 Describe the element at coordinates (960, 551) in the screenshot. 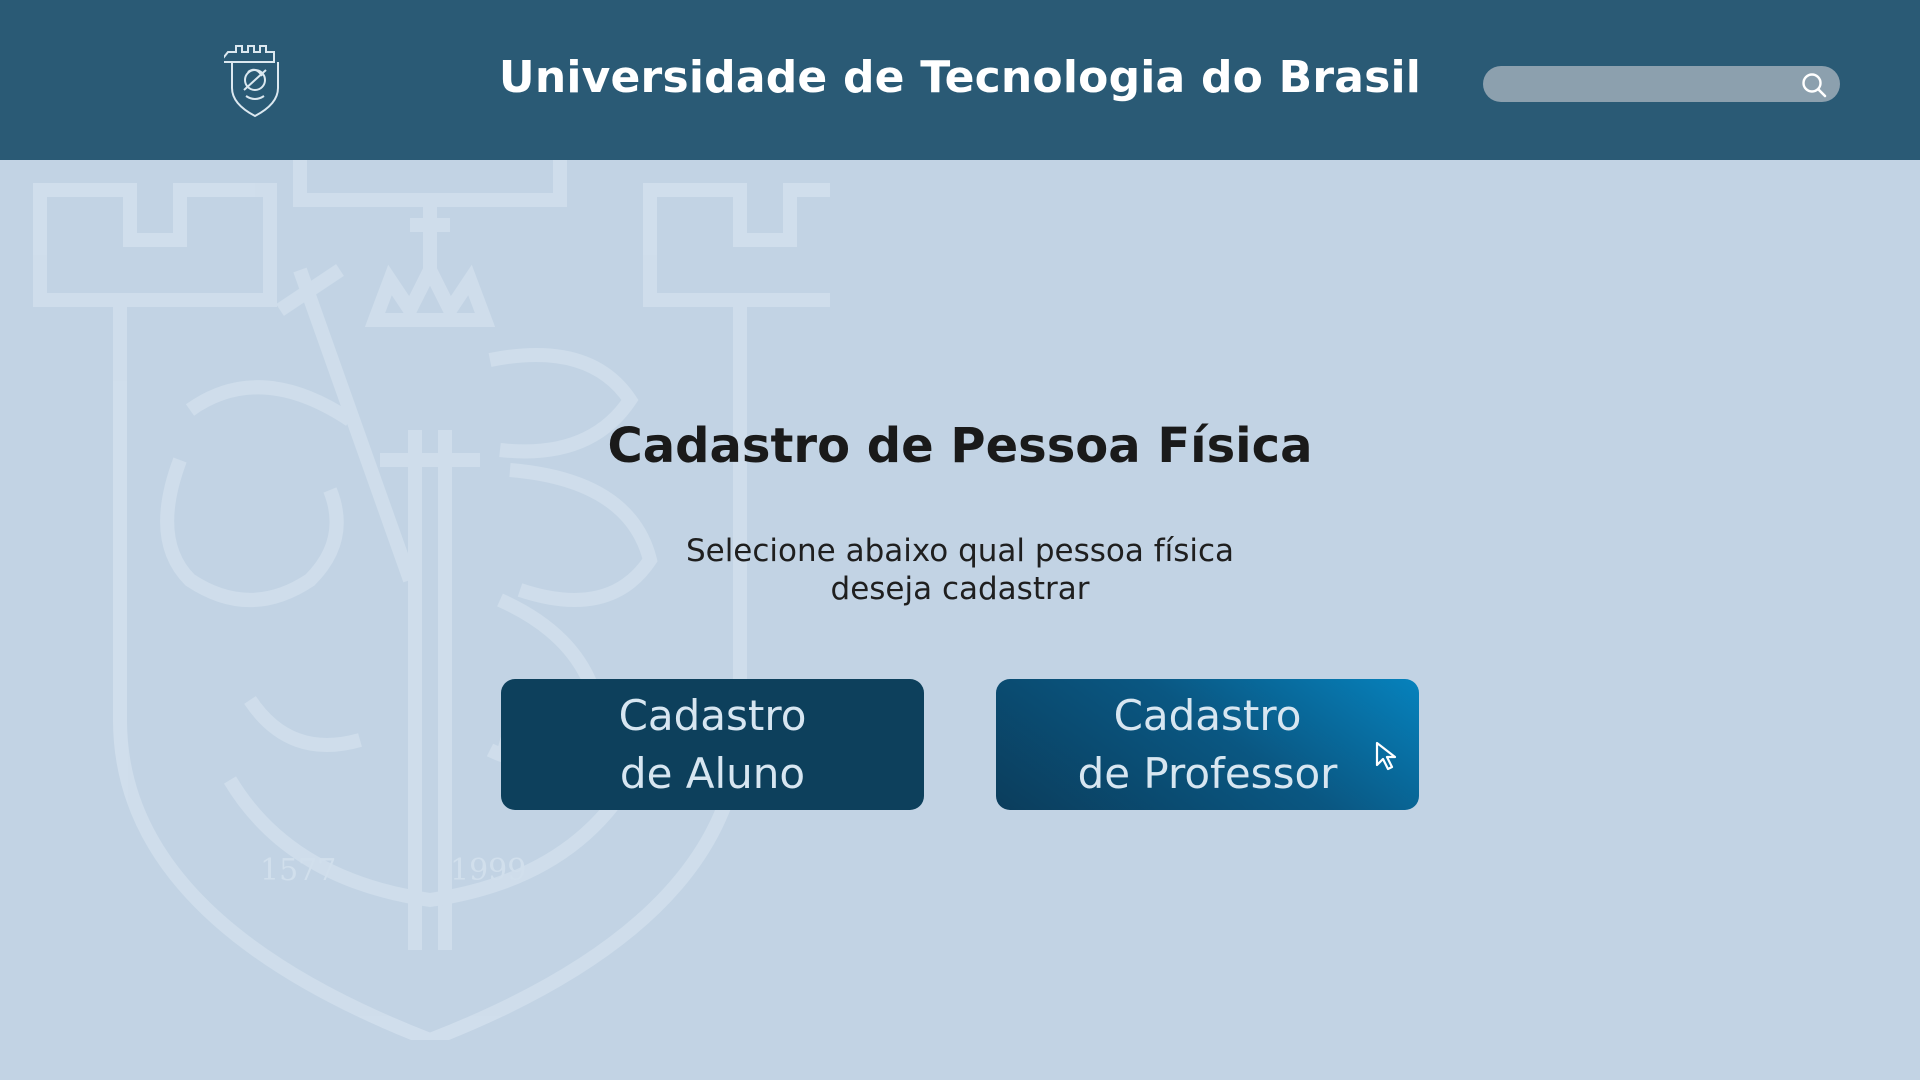

I see `subtitle-line-1: Selecione abaixo qual pessoa física` at that location.